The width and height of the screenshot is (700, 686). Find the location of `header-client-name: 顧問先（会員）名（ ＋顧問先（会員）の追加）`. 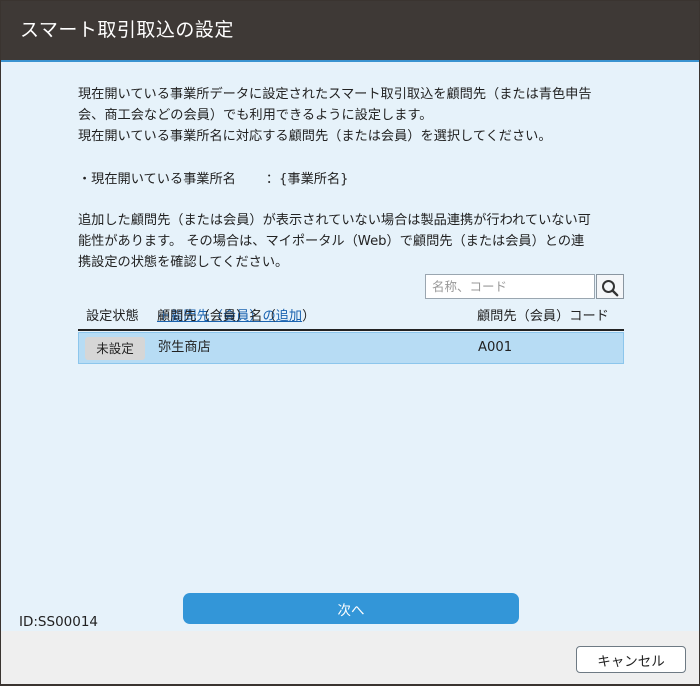

header-client-name: 顧問先（会員）名（ ＋顧問先（会員）の追加） is located at coordinates (236, 317).